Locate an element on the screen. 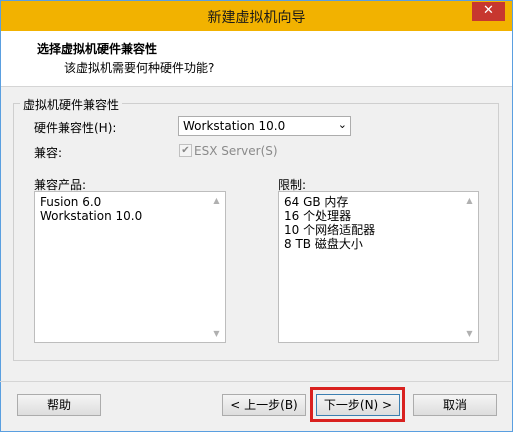 The width and height of the screenshot is (513, 432). esx-checkbox: ✔ is located at coordinates (185, 150).